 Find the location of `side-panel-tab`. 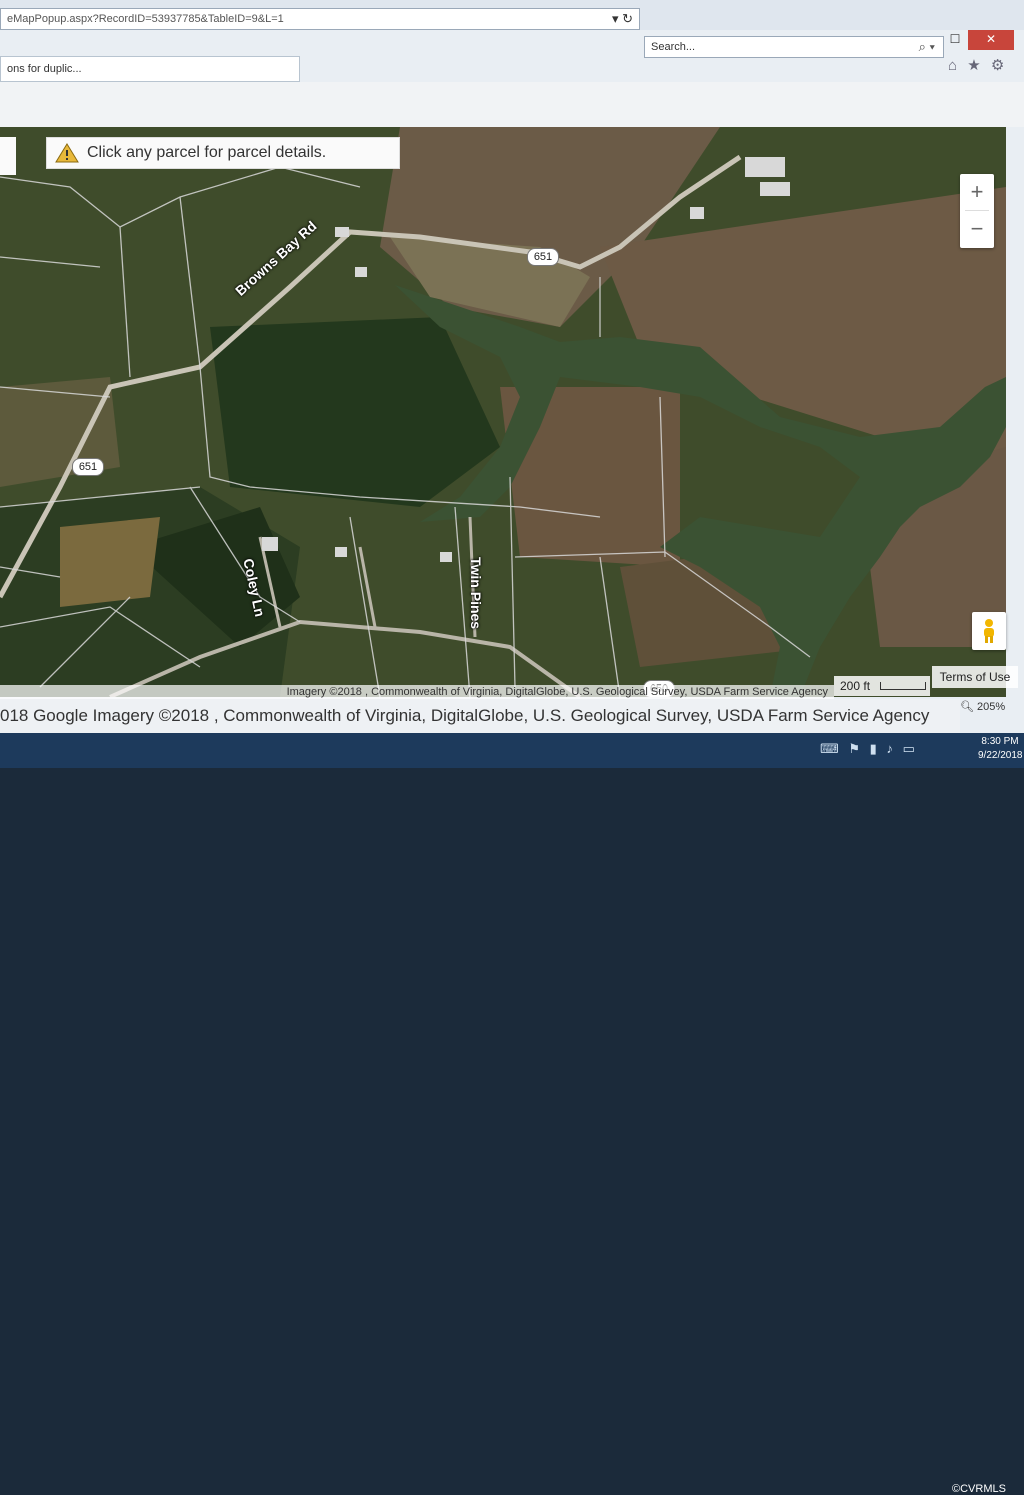

side-panel-tab is located at coordinates (8, 156).